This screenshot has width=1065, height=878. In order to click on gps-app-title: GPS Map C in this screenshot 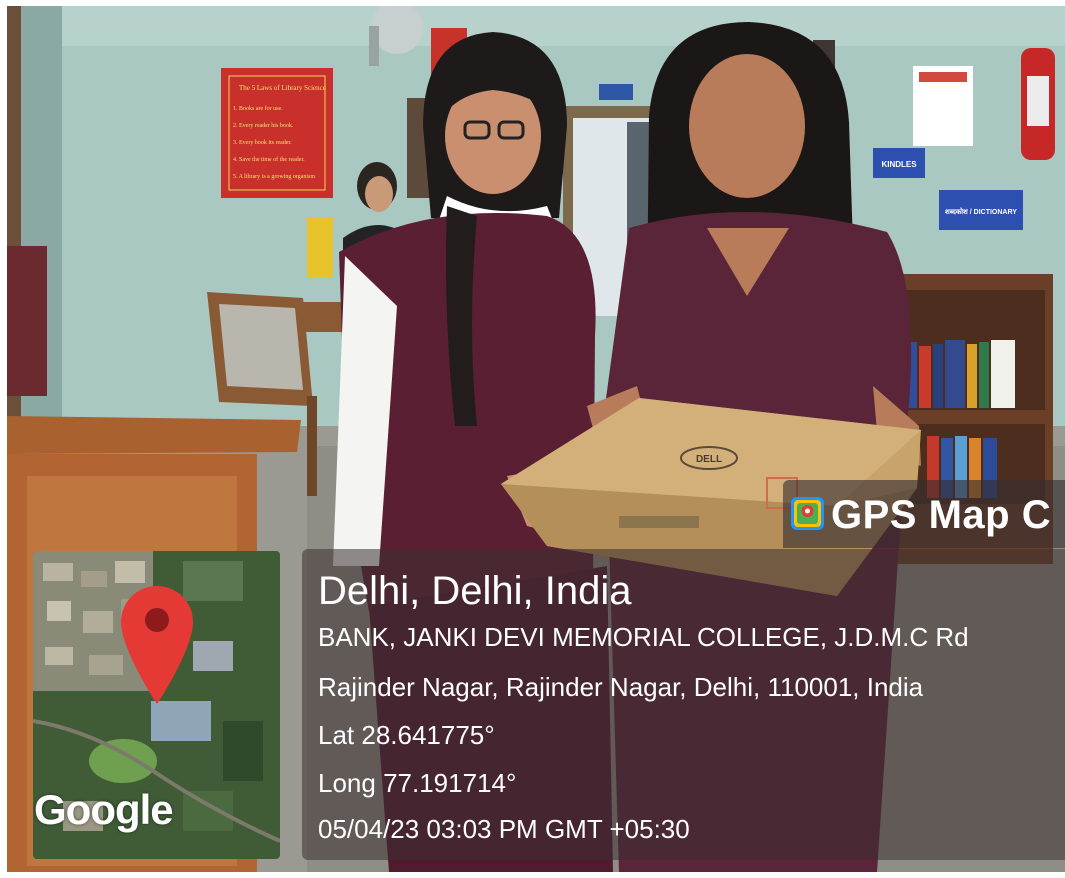, I will do `click(941, 515)`.